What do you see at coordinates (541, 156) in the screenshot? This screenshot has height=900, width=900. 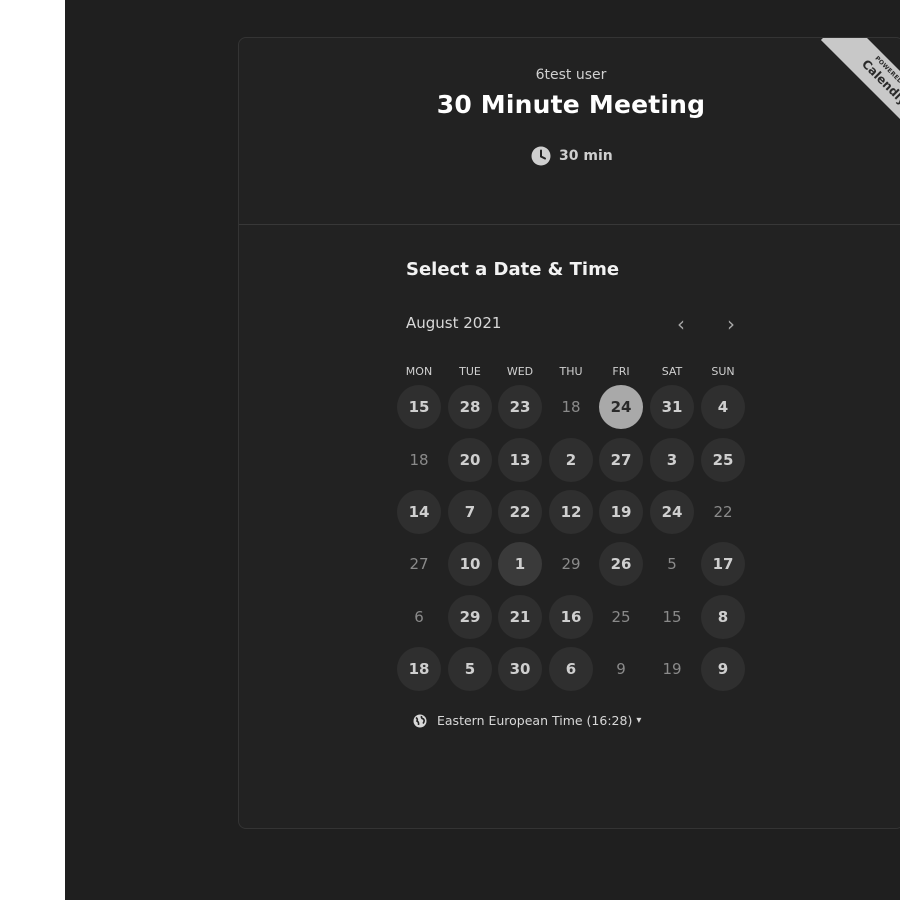 I see `clock-icon` at bounding box center [541, 156].